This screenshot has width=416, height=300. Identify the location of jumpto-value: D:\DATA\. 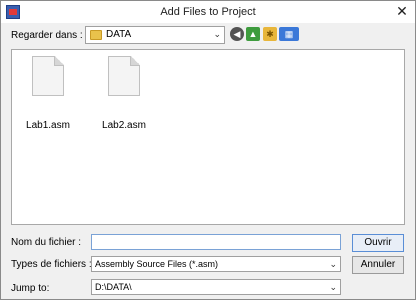
(113, 287).